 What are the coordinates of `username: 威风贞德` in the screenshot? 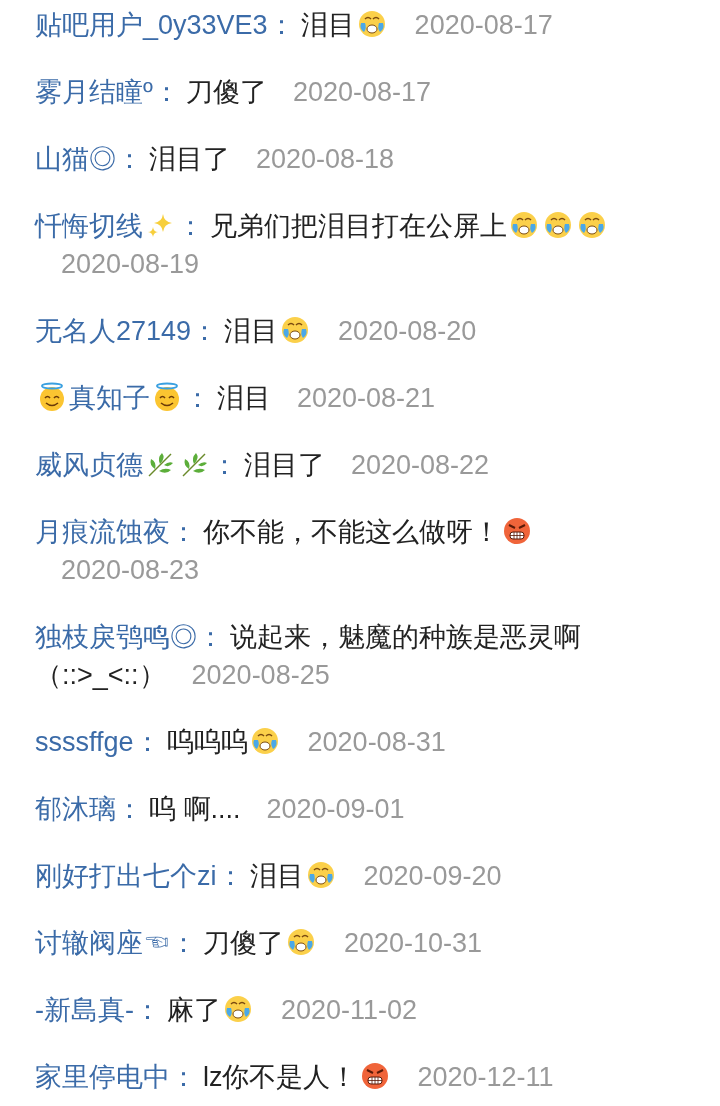 It's located at (89, 465).